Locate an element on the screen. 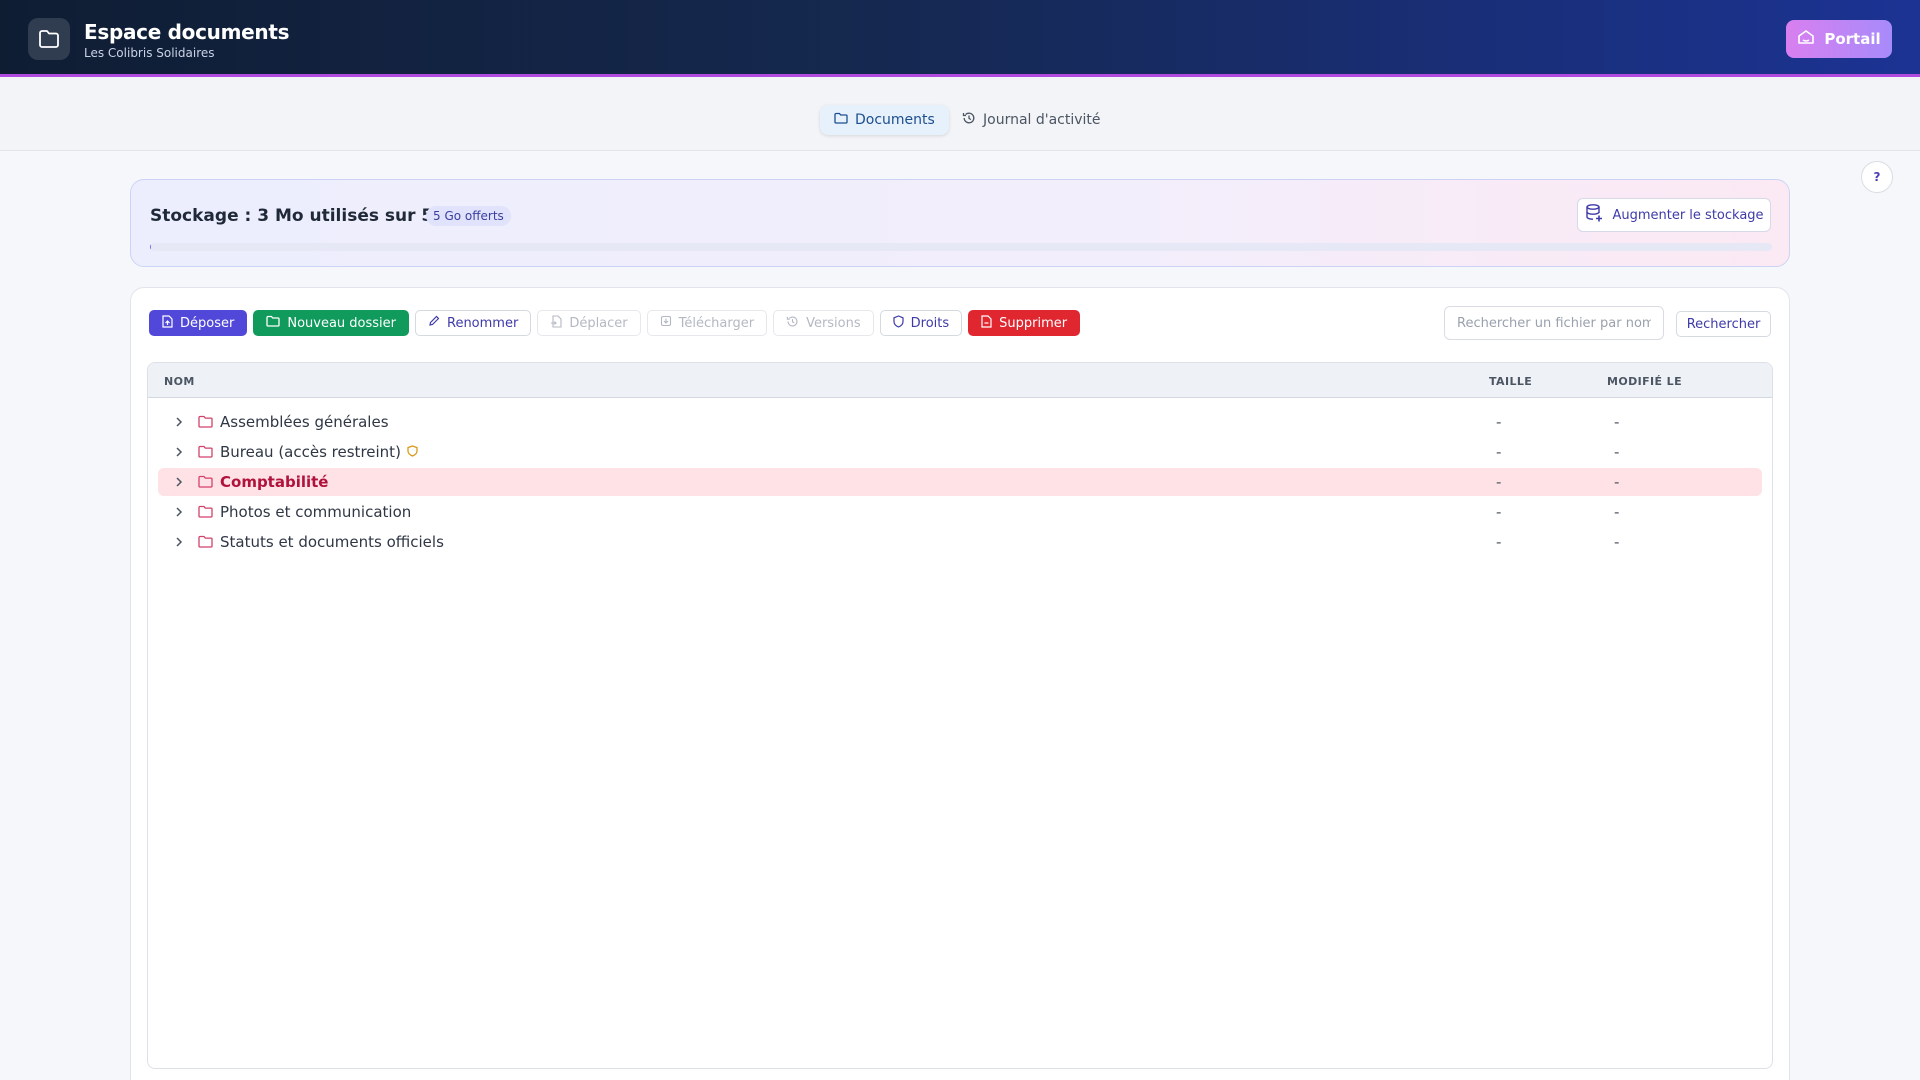 The width and height of the screenshot is (1920, 1080). tab-bar: Documents Journal d'activité is located at coordinates (960, 114).